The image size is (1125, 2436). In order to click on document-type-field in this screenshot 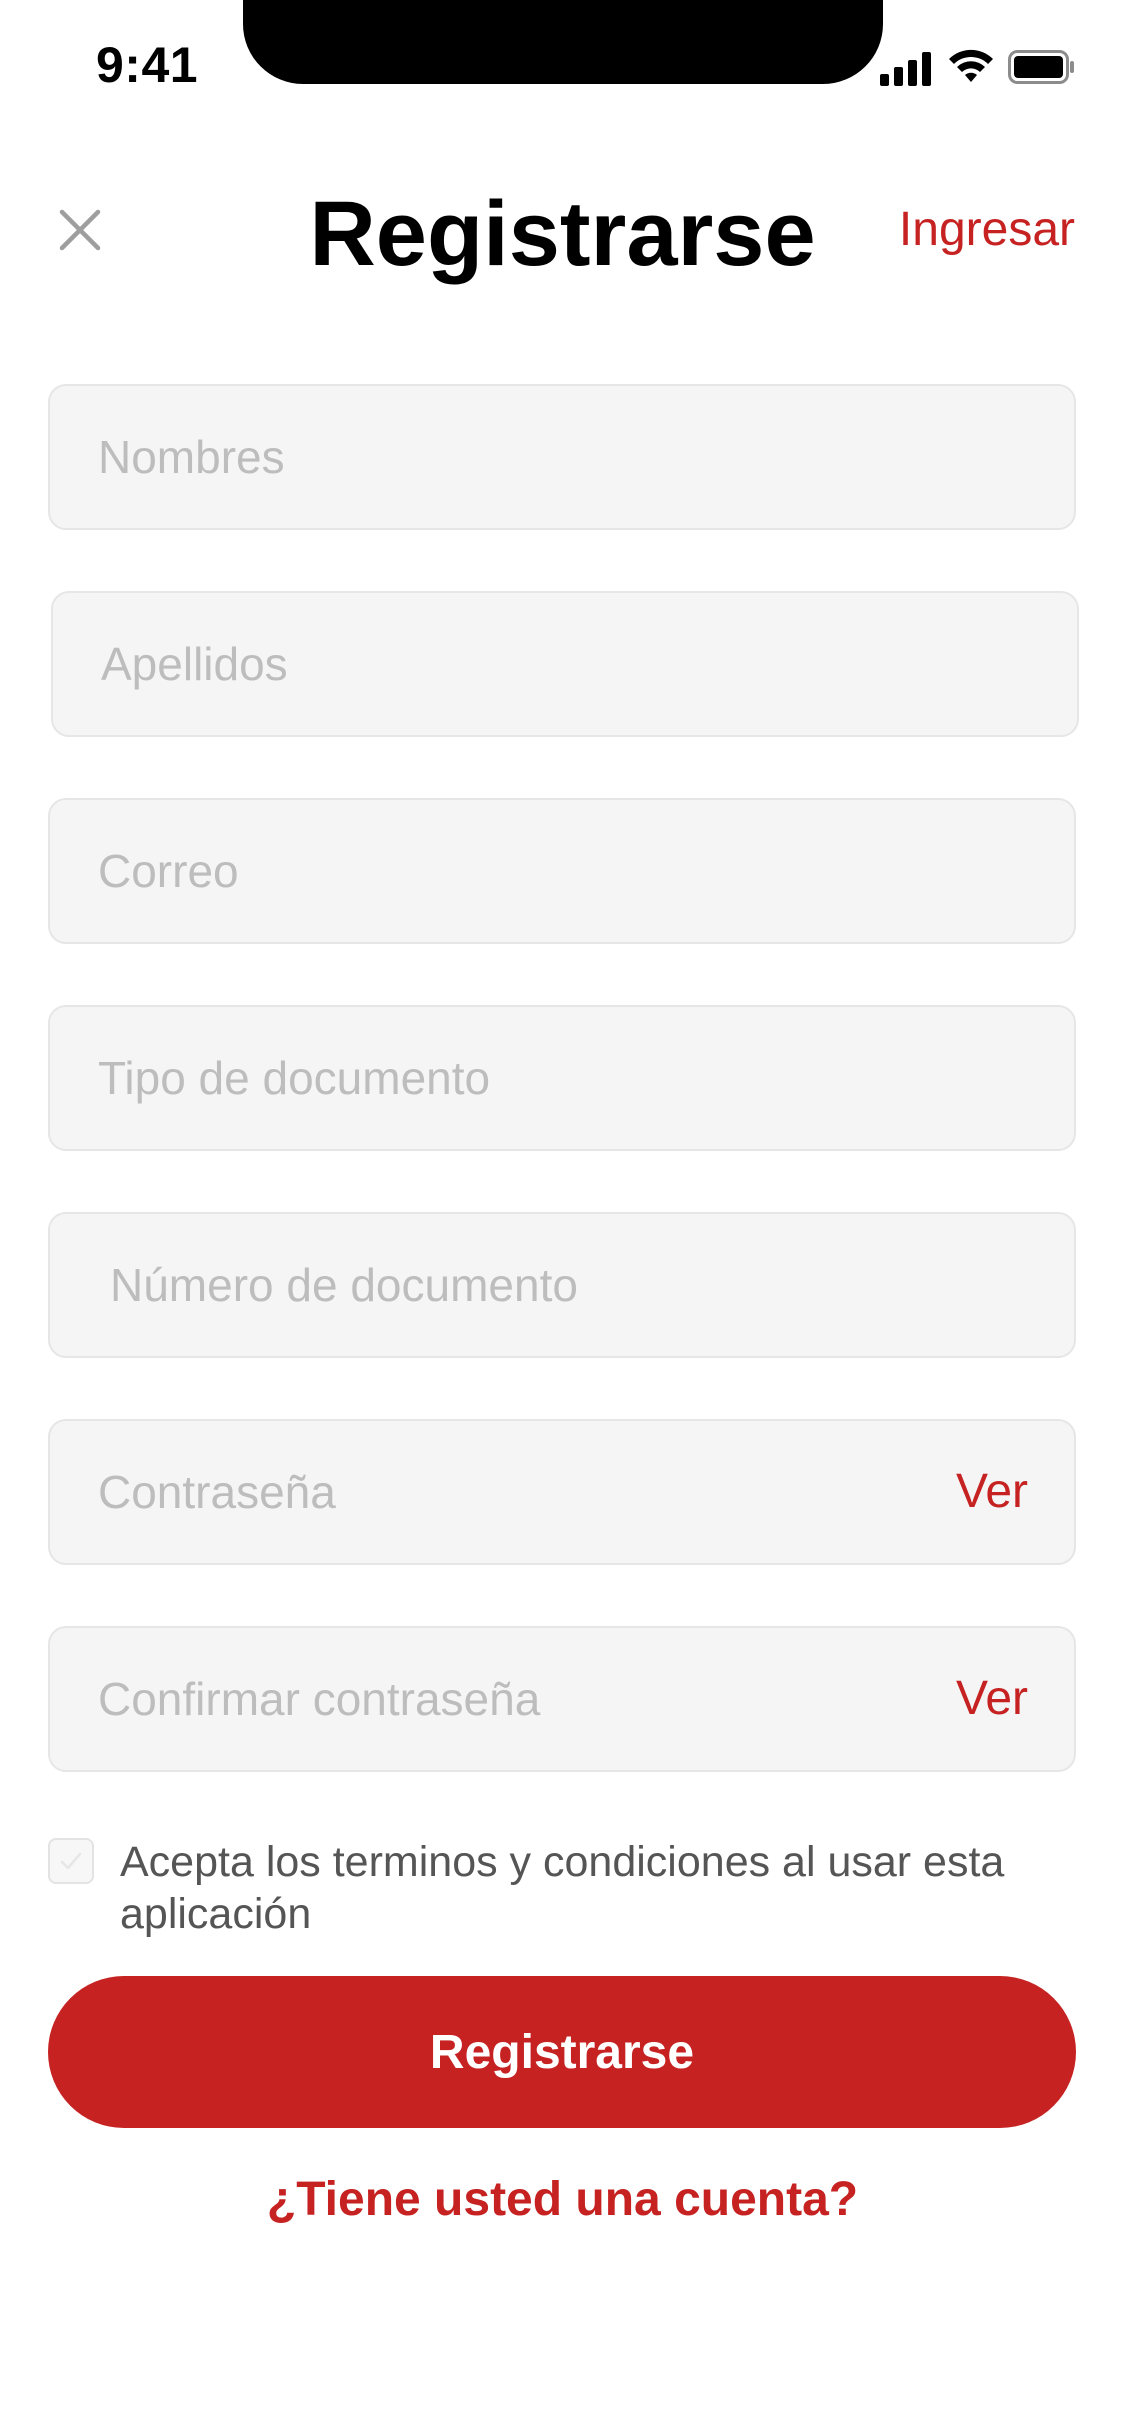, I will do `click(562, 1078)`.